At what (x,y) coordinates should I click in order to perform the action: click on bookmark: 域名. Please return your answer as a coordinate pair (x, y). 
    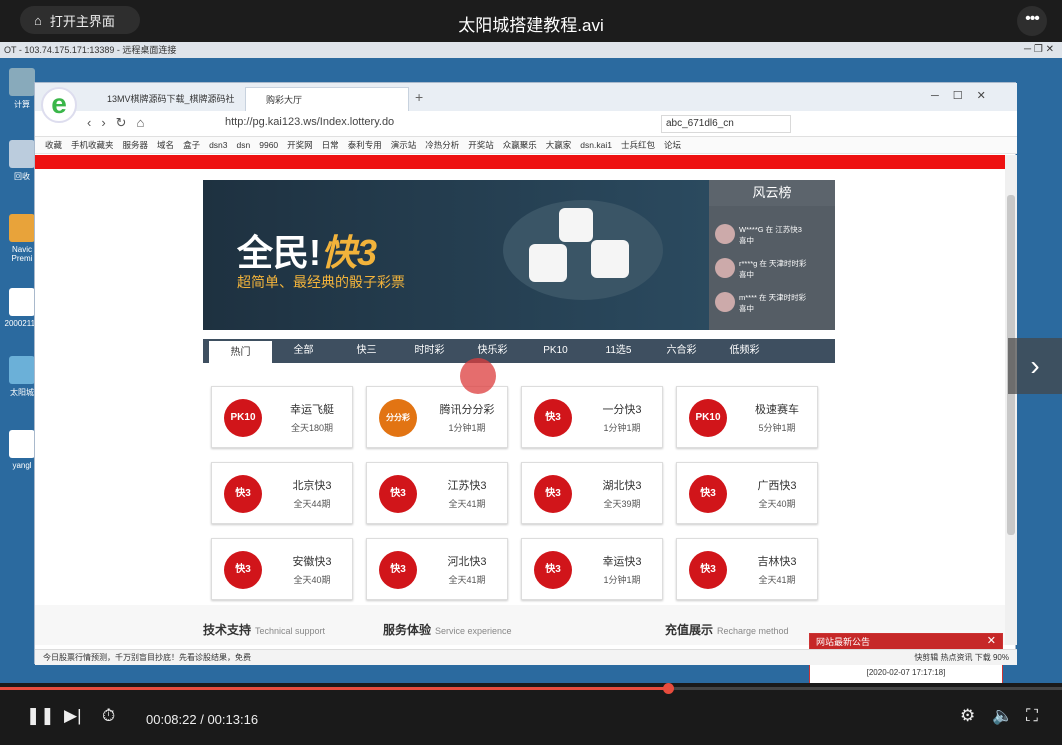
    Looking at the image, I should click on (165, 145).